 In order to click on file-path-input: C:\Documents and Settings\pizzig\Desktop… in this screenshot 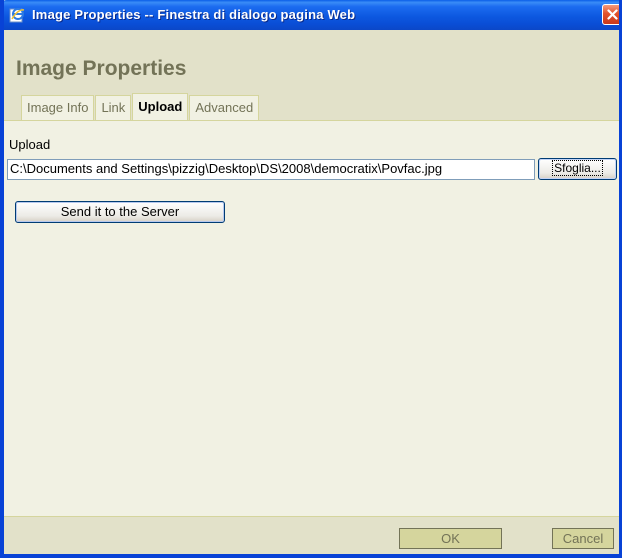, I will do `click(271, 169)`.